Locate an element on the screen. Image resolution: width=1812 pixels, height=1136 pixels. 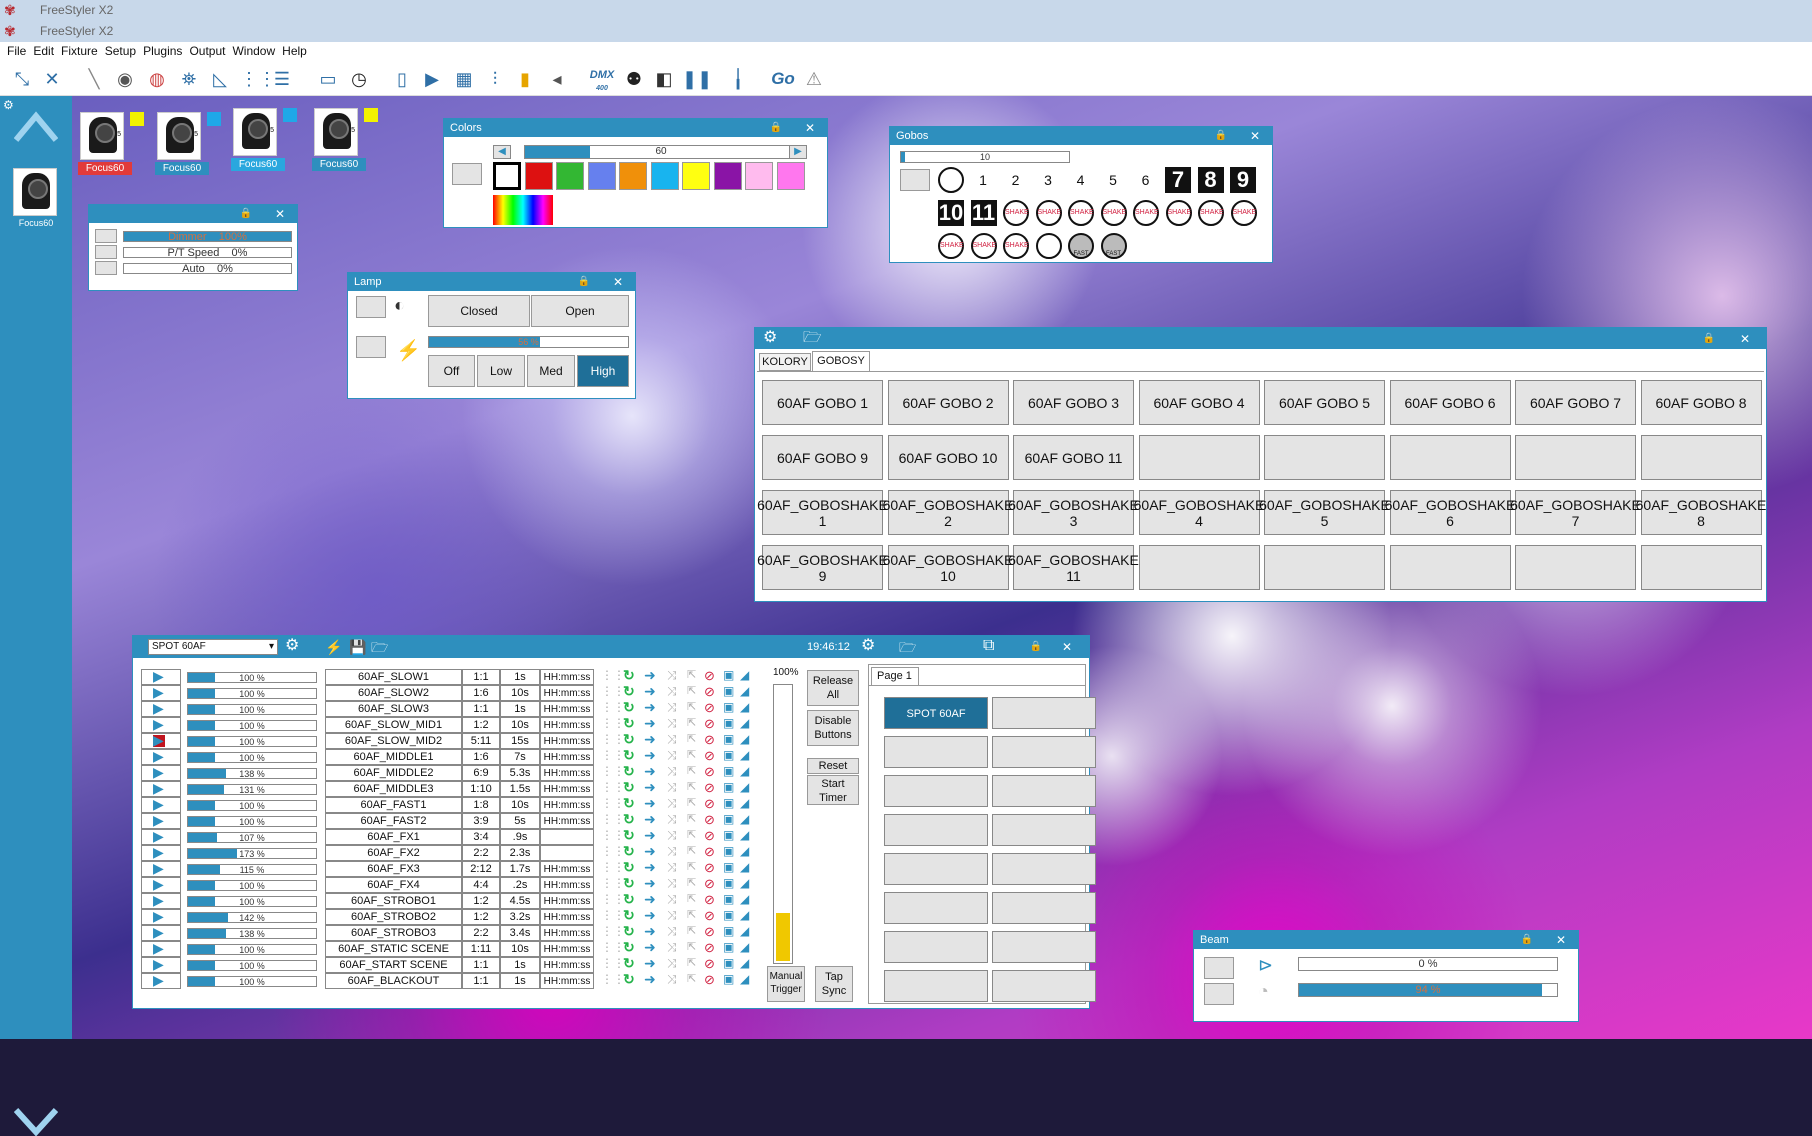
close-icon: ✕ is located at coordinates (810, 128).